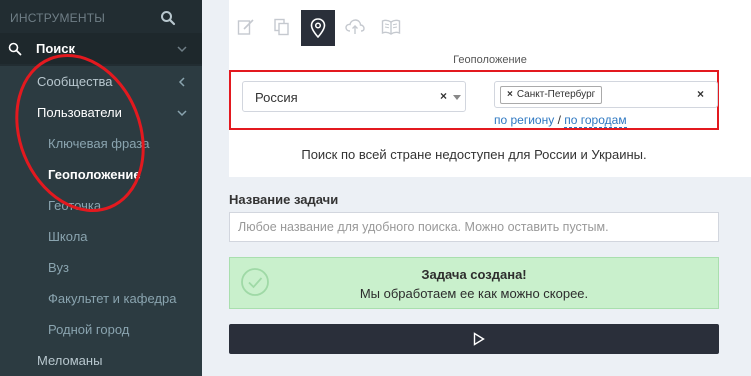  What do you see at coordinates (75, 81) in the screenshot?
I see `sidebar-item-label: Сообщества` at bounding box center [75, 81].